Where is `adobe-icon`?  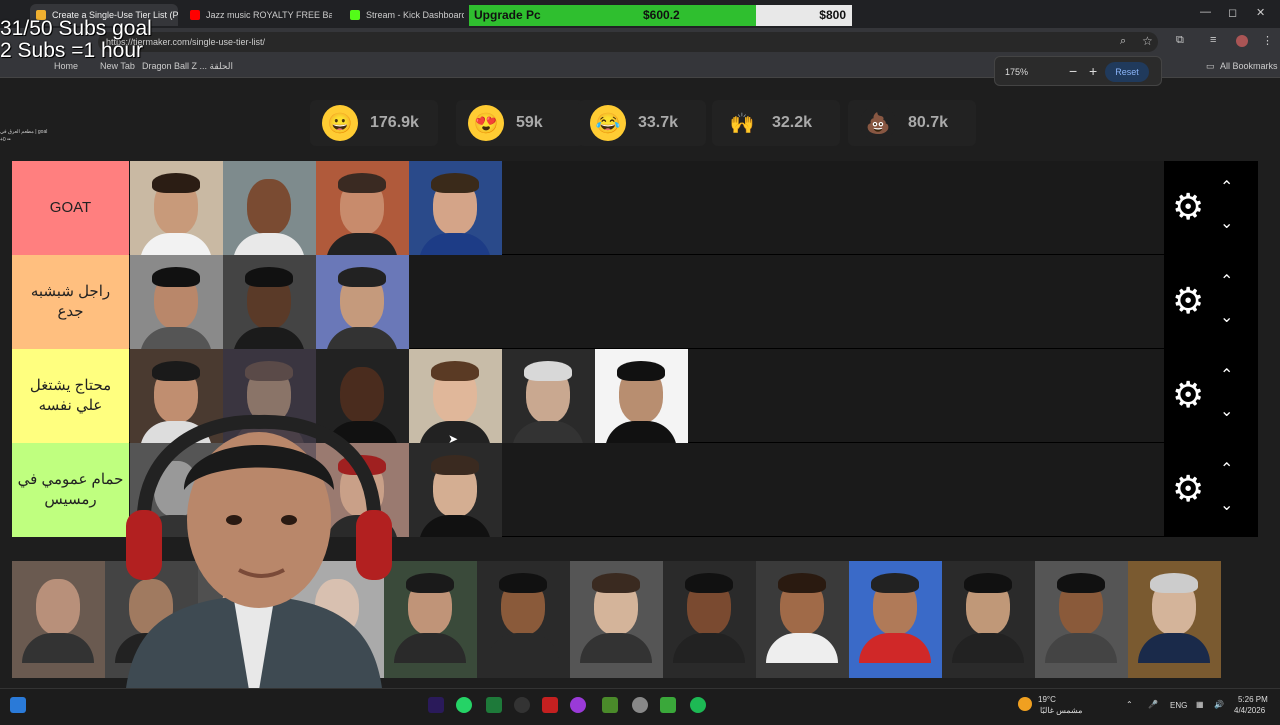
adobe-icon is located at coordinates (550, 705).